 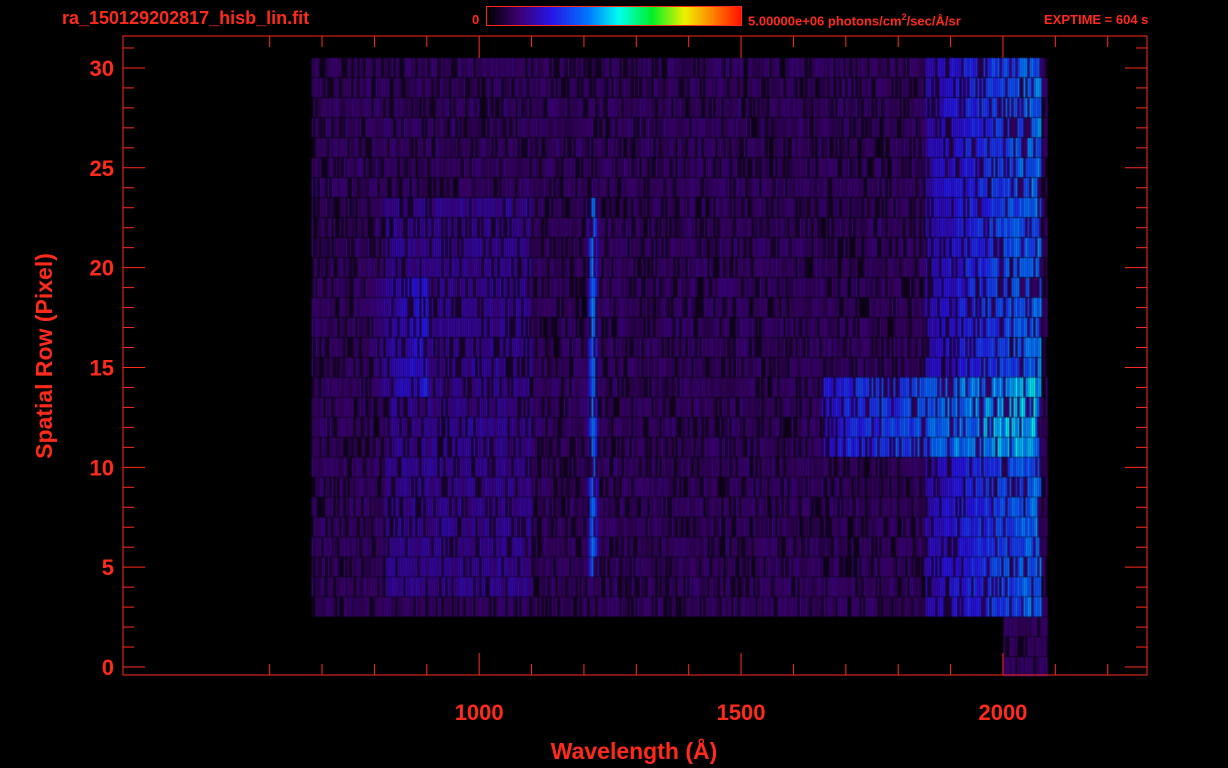 What do you see at coordinates (102, 268) in the screenshot?
I see `y-tick-label: 20` at bounding box center [102, 268].